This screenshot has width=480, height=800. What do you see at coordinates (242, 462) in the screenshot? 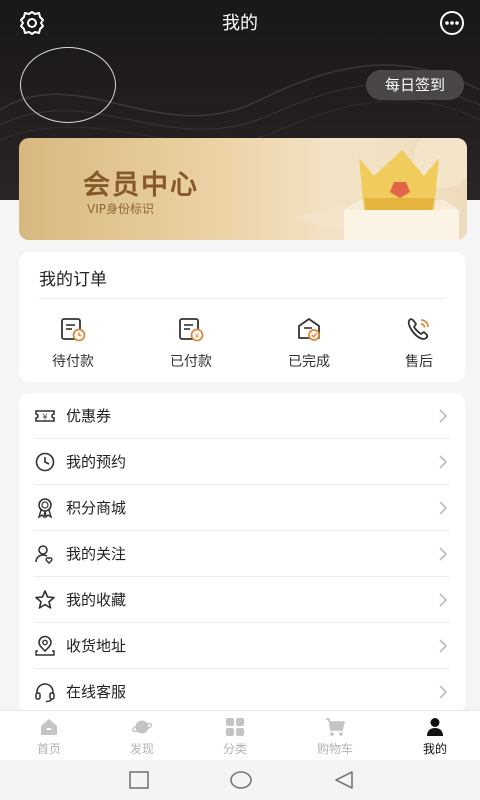
I see `menu-item-appointment: 我的预约` at bounding box center [242, 462].